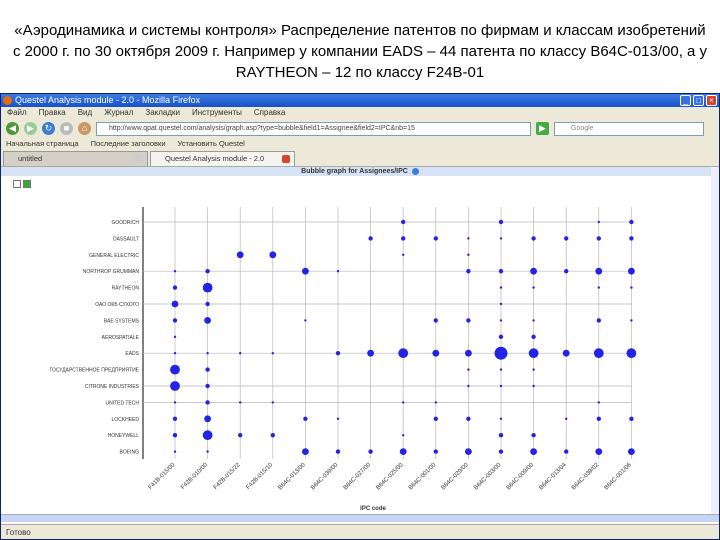 The height and width of the screenshot is (540, 720). I want to click on menu-history: Журнал, so click(118, 113).